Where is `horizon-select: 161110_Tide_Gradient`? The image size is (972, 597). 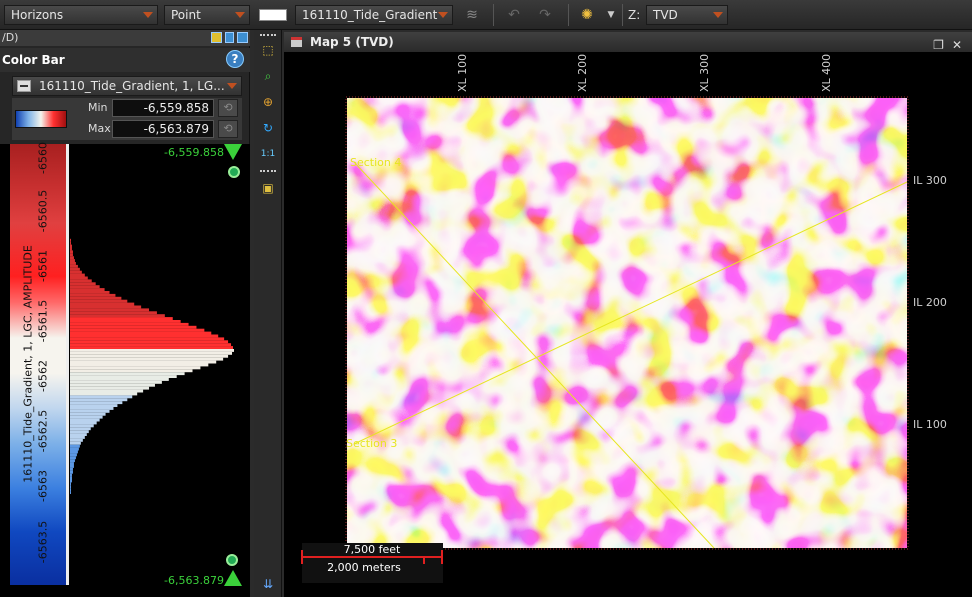
horizon-select: 161110_Tide_Gradient is located at coordinates (374, 15).